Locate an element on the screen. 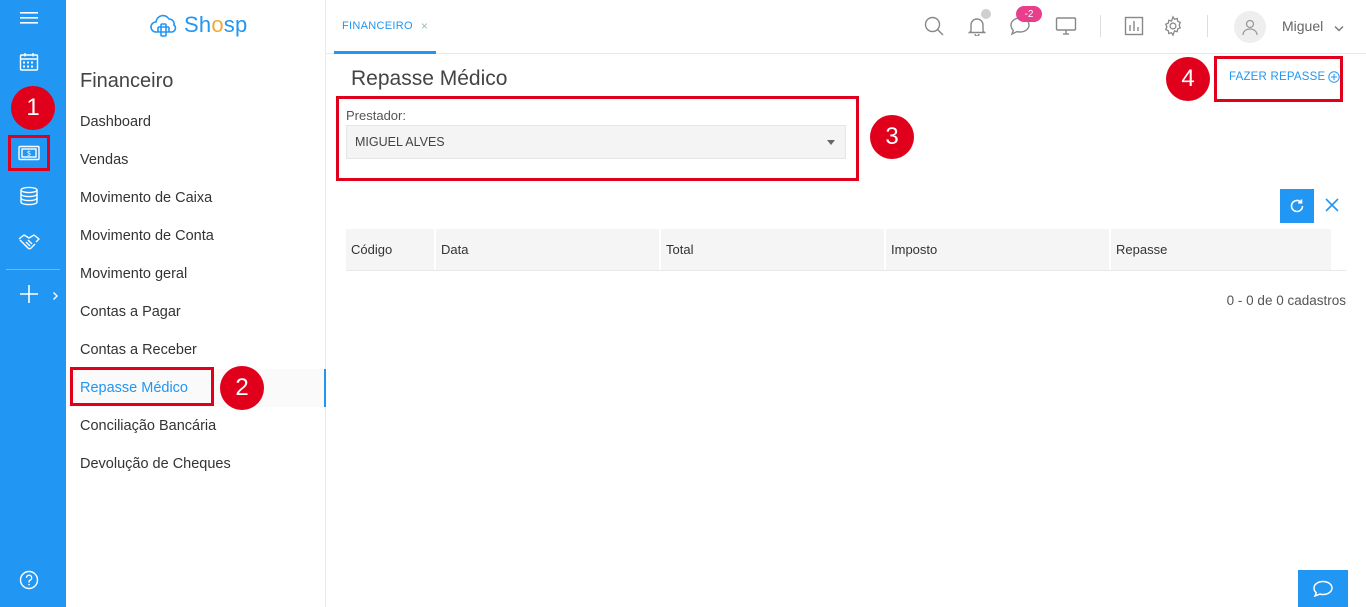  sidebar-item-vendas: Vendas is located at coordinates (195, 160).